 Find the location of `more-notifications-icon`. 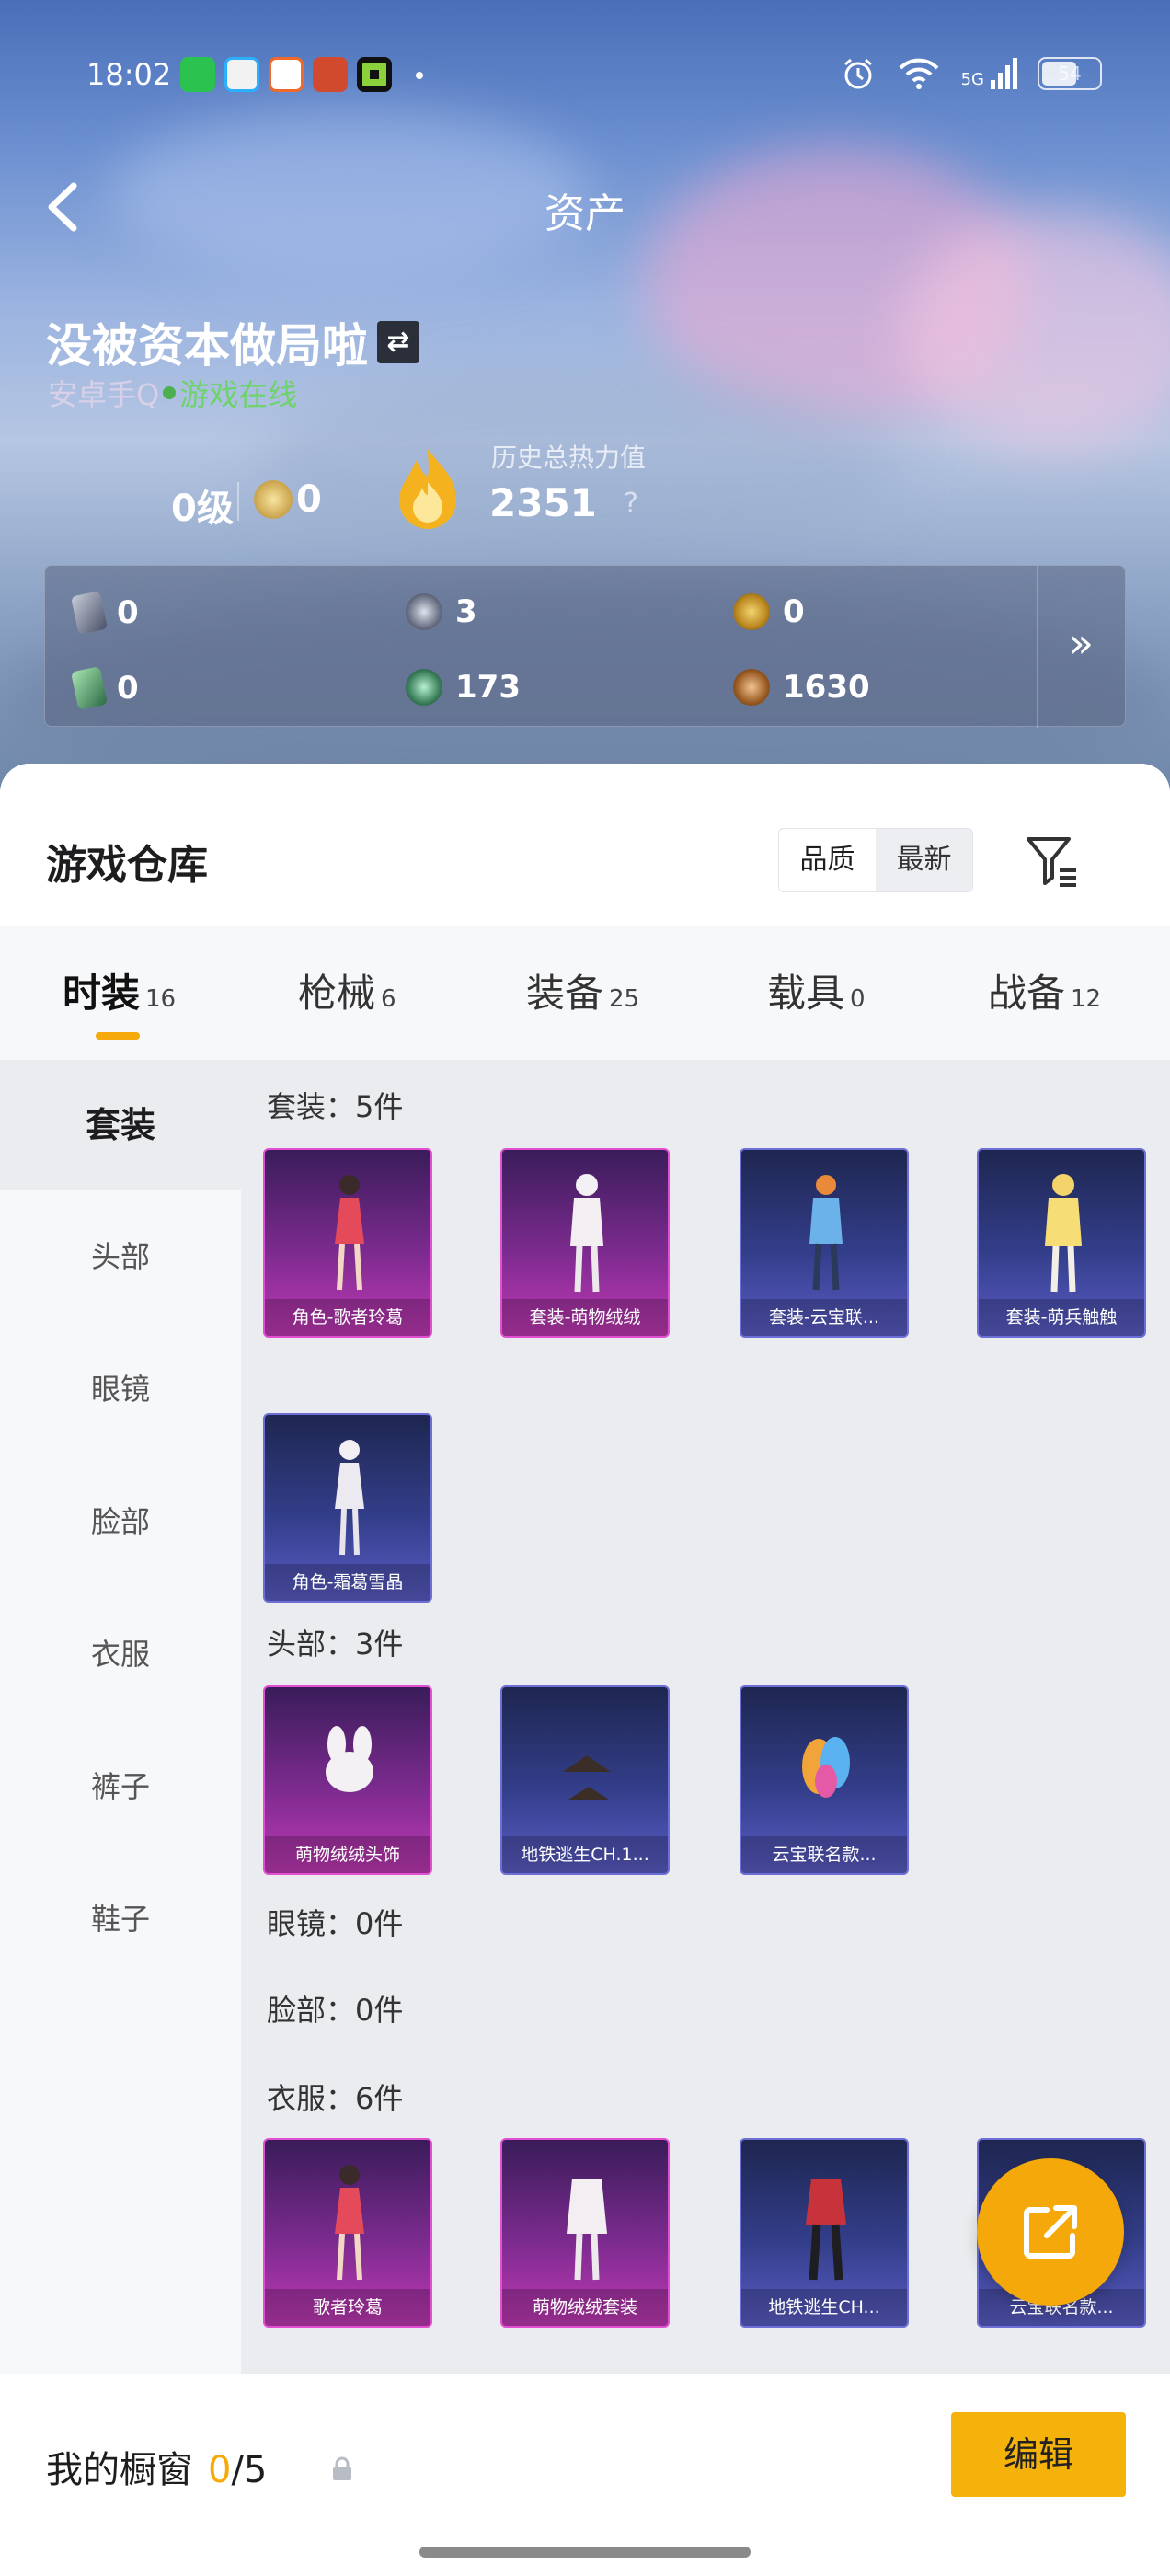

more-notifications-icon is located at coordinates (419, 75).